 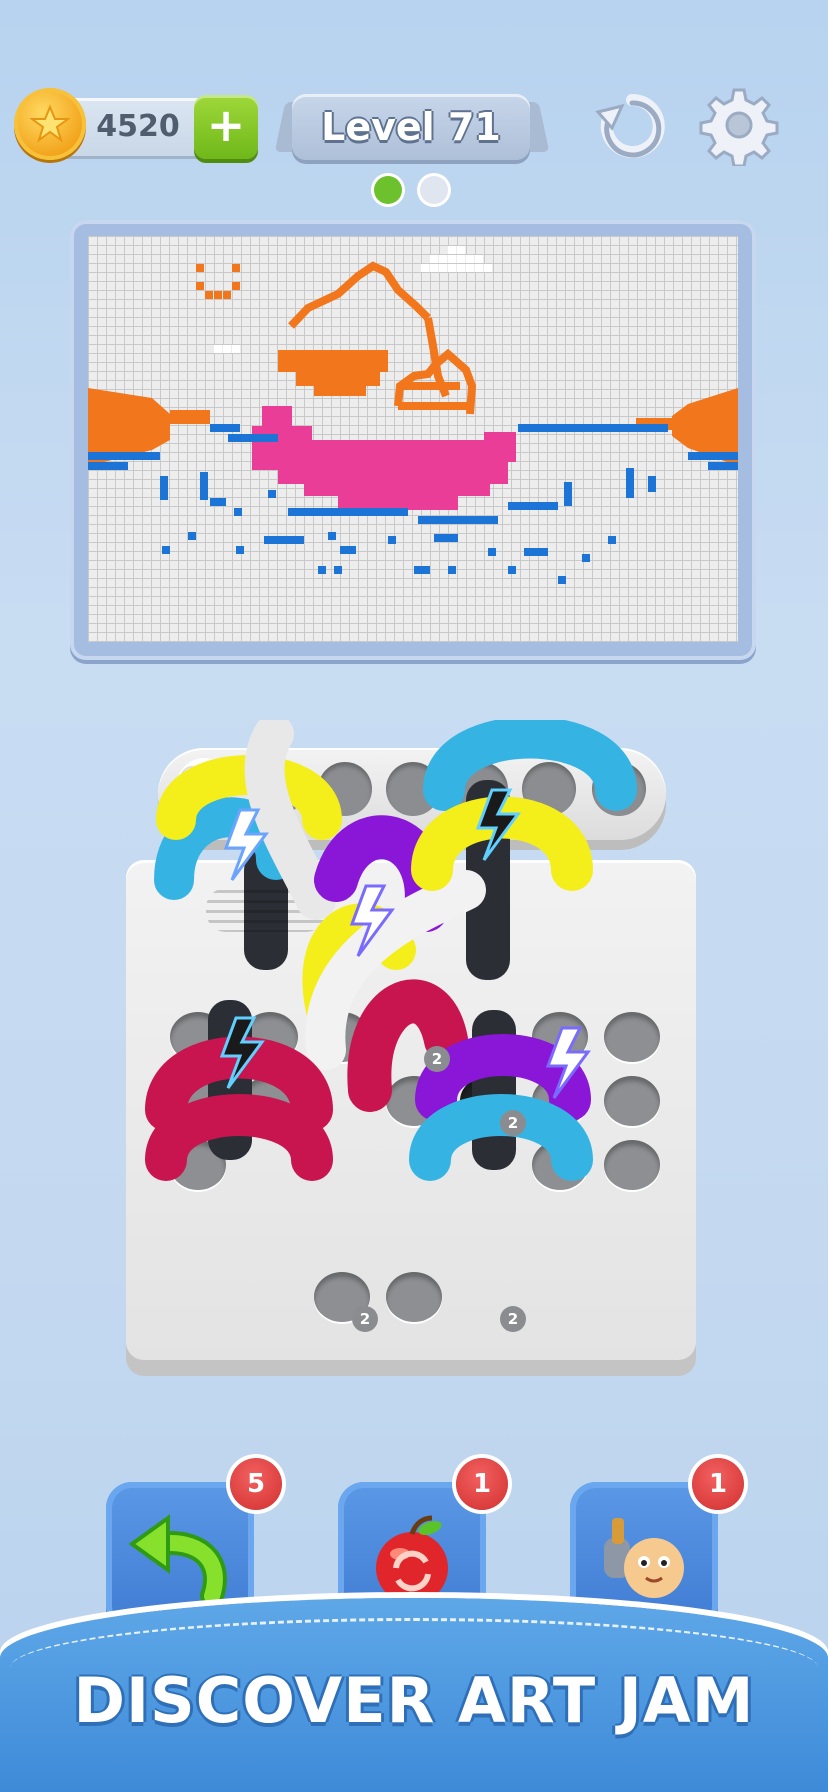 I want to click on add-coins-button: +, so click(x=226, y=127).